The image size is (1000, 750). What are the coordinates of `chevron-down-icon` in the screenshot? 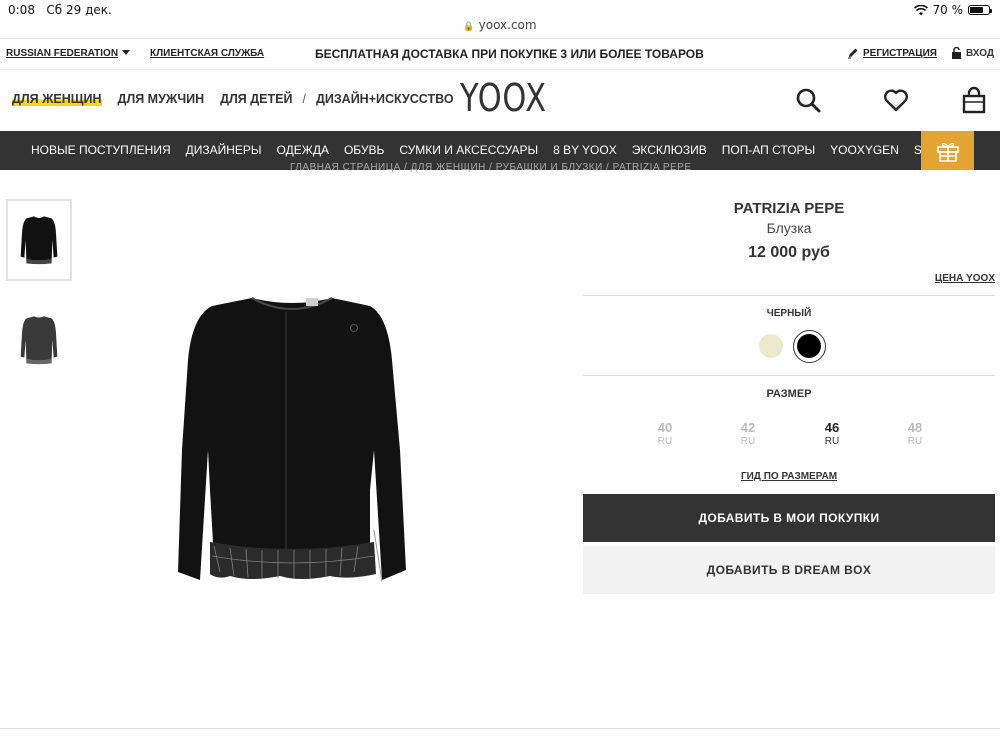 It's located at (126, 52).